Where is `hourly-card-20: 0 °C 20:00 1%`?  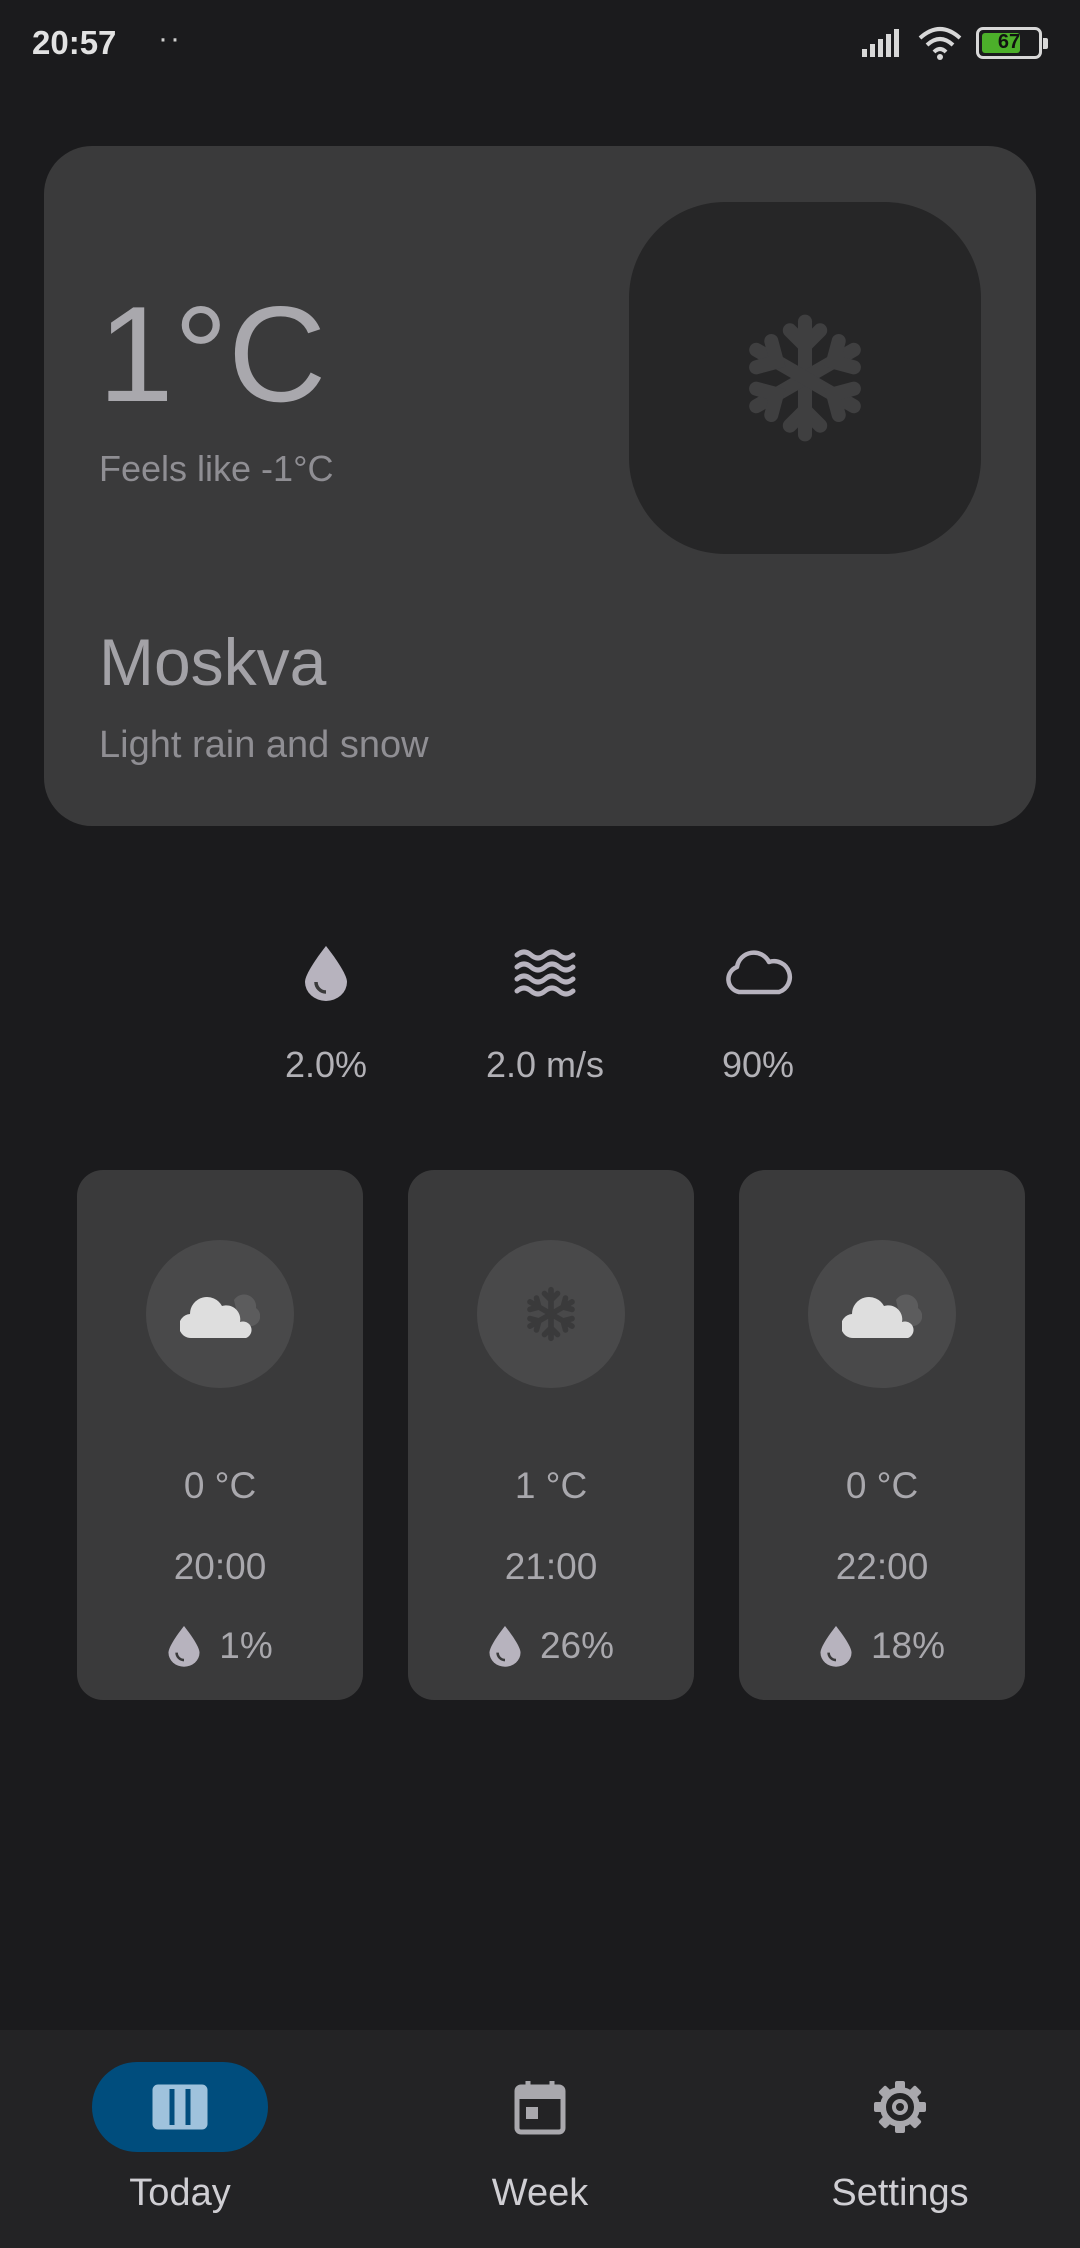
hourly-card-20: 0 °C 20:00 1% is located at coordinates (220, 1435).